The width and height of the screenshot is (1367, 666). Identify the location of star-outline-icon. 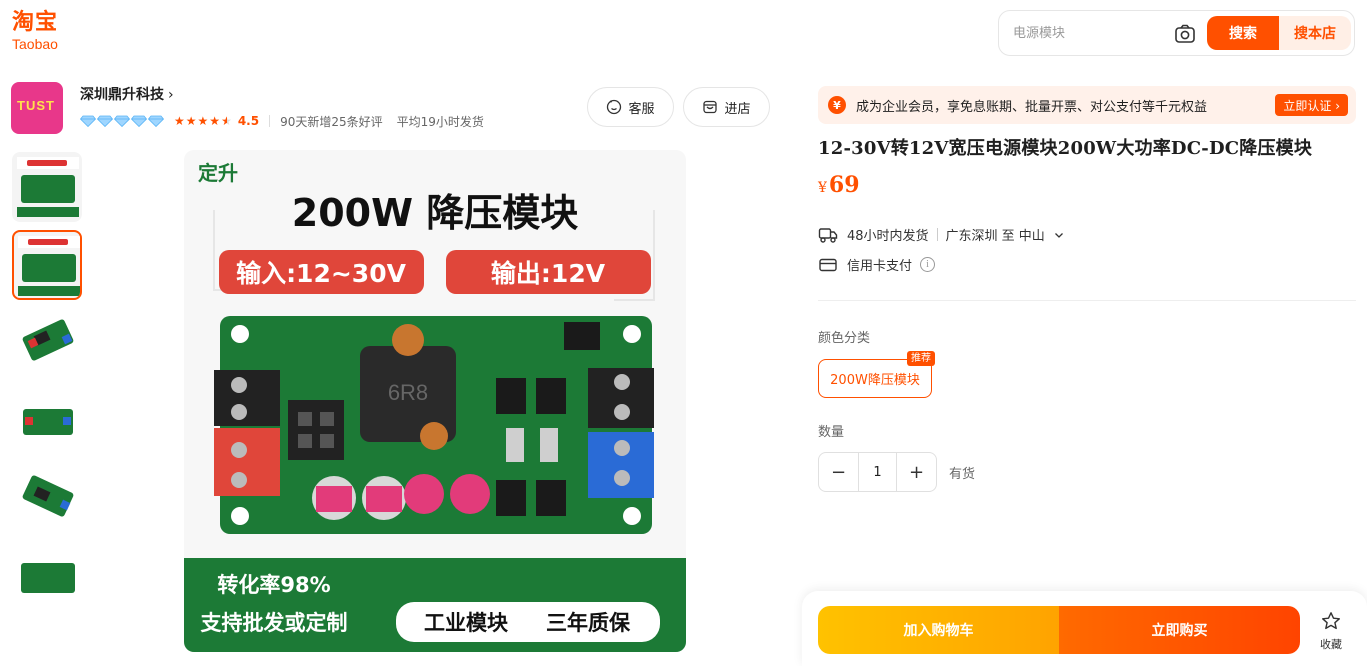
(1331, 621).